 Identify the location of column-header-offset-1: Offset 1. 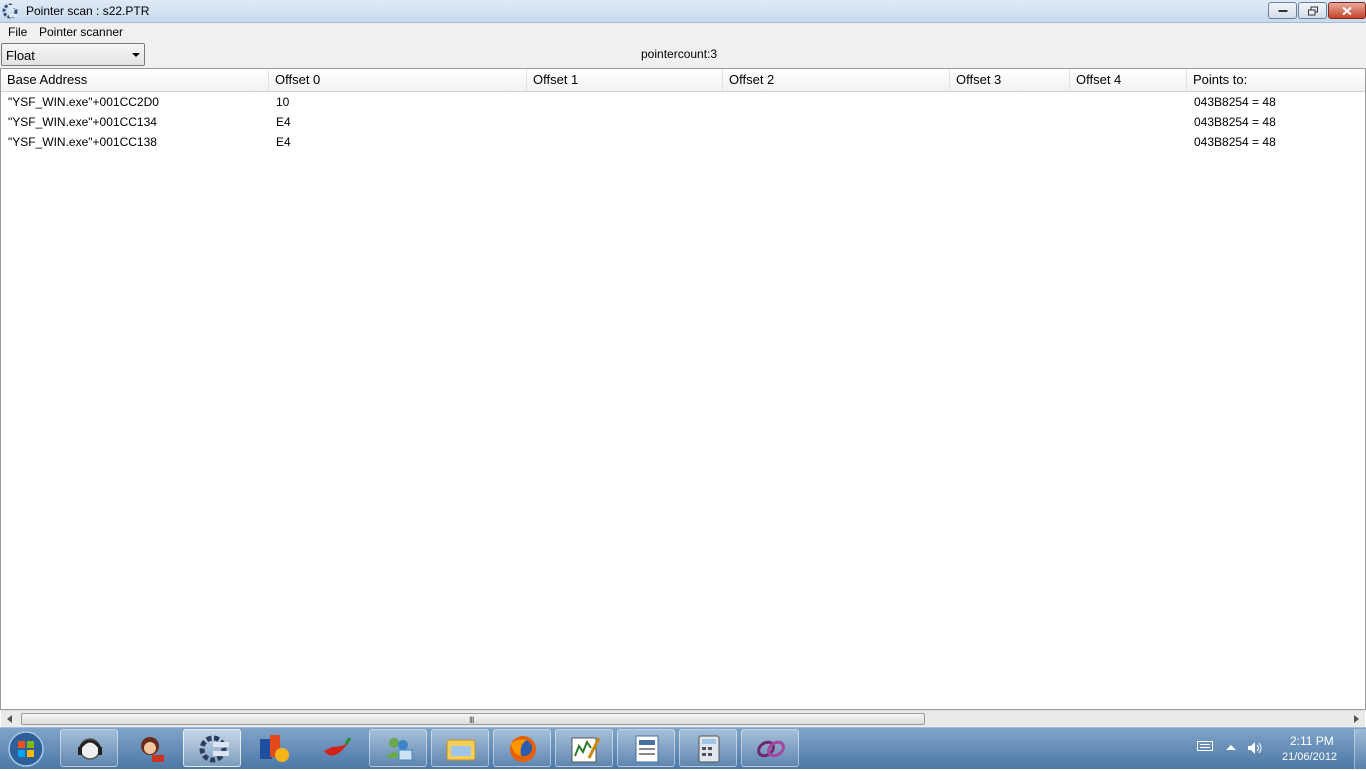
(625, 80).